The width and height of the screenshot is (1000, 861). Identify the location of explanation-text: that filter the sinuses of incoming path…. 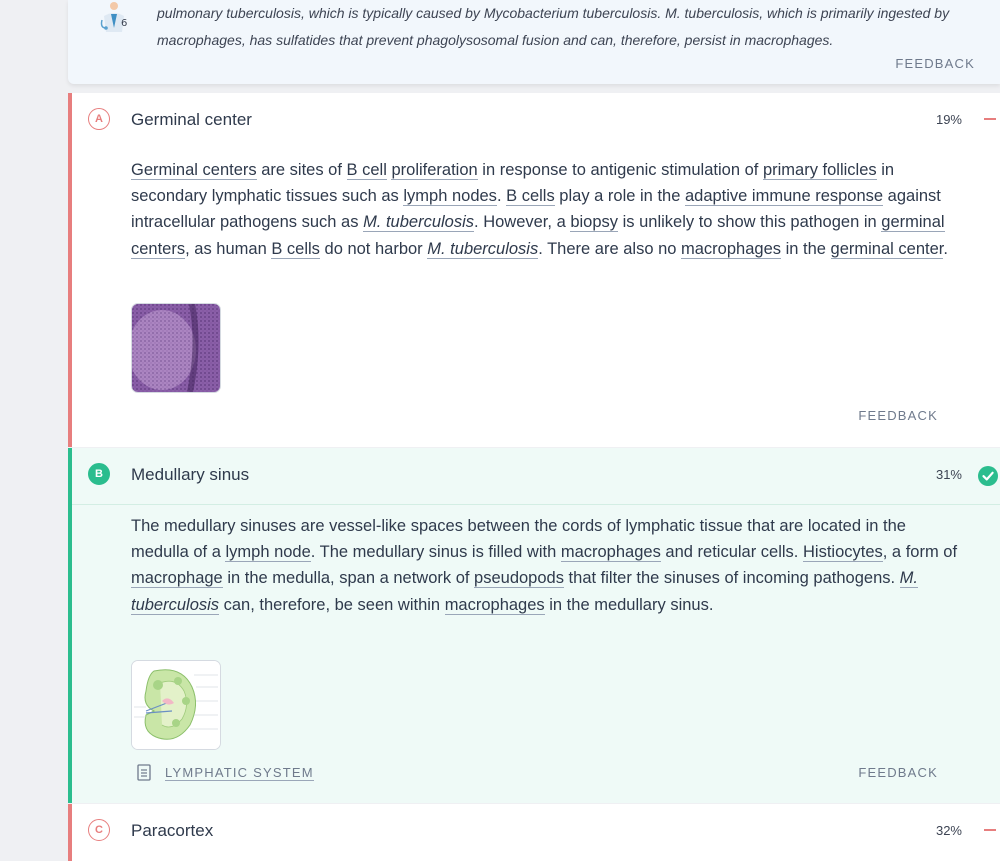
(731, 578).